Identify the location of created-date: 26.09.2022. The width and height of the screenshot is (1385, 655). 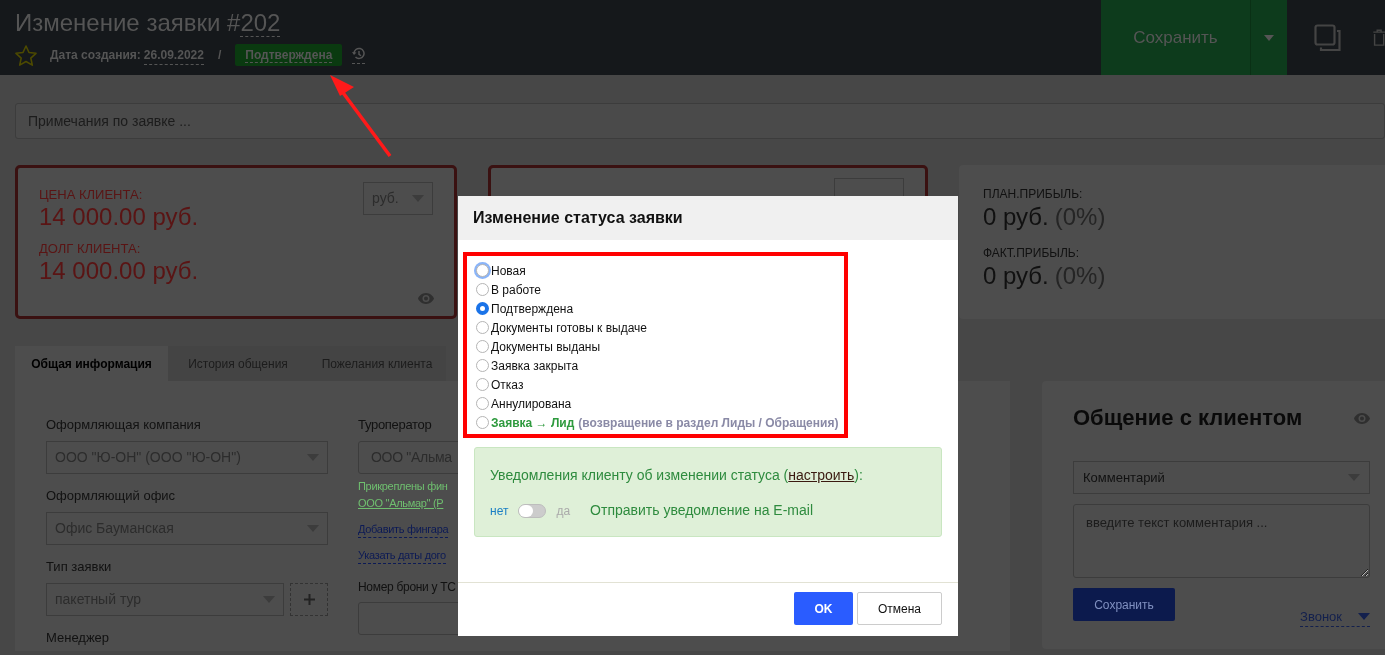
(173, 55).